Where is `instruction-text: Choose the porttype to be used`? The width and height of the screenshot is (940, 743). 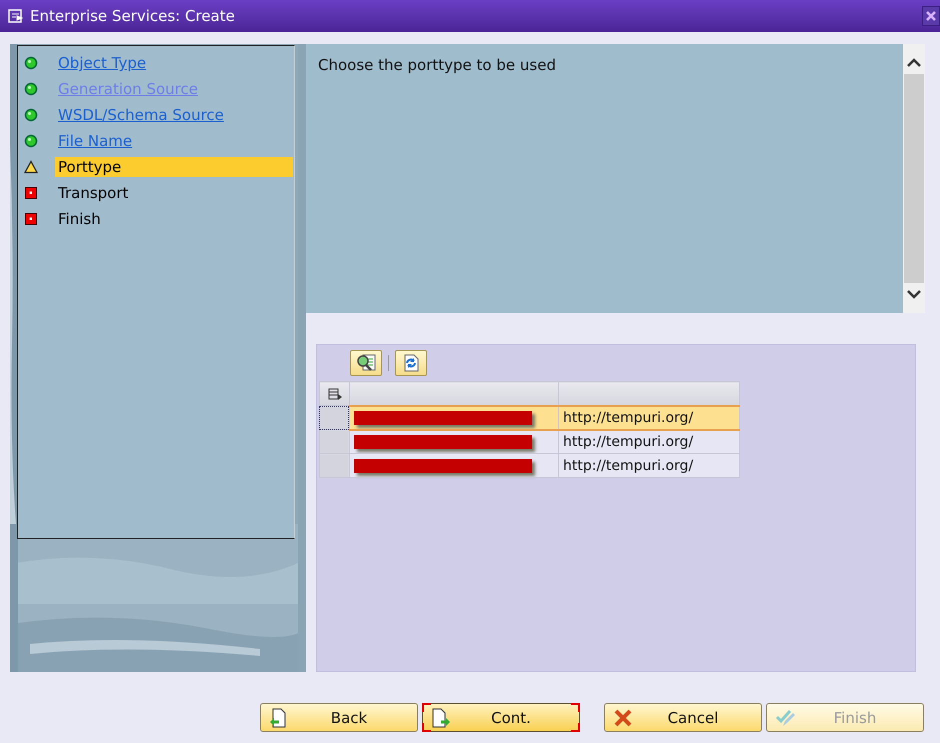
instruction-text: Choose the porttype to be used is located at coordinates (437, 65).